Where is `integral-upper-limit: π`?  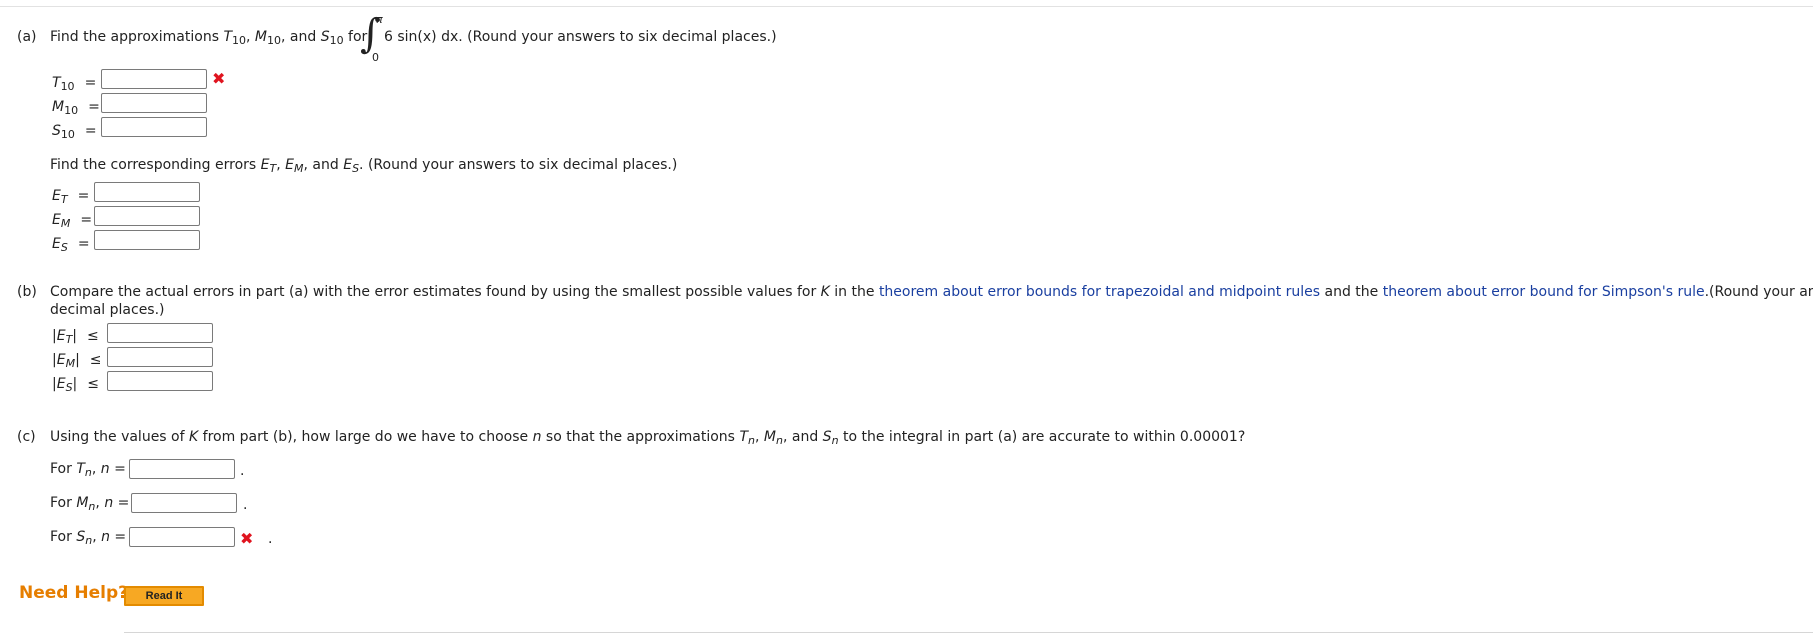
integral-upper-limit: π is located at coordinates (379, 19).